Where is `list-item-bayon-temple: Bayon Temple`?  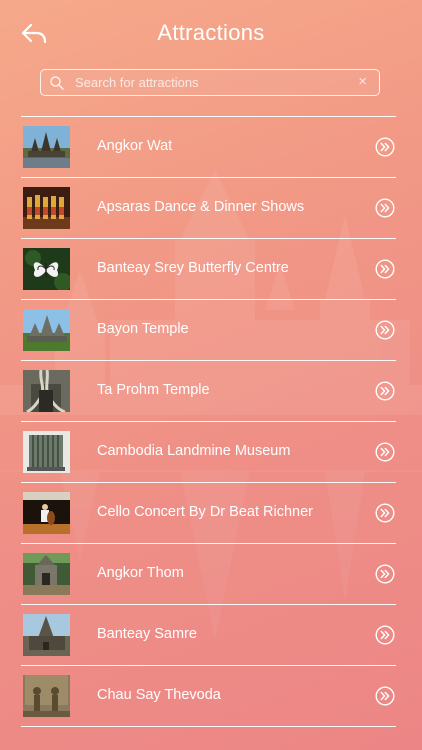
list-item-bayon-temple: Bayon Temple is located at coordinates (208, 330).